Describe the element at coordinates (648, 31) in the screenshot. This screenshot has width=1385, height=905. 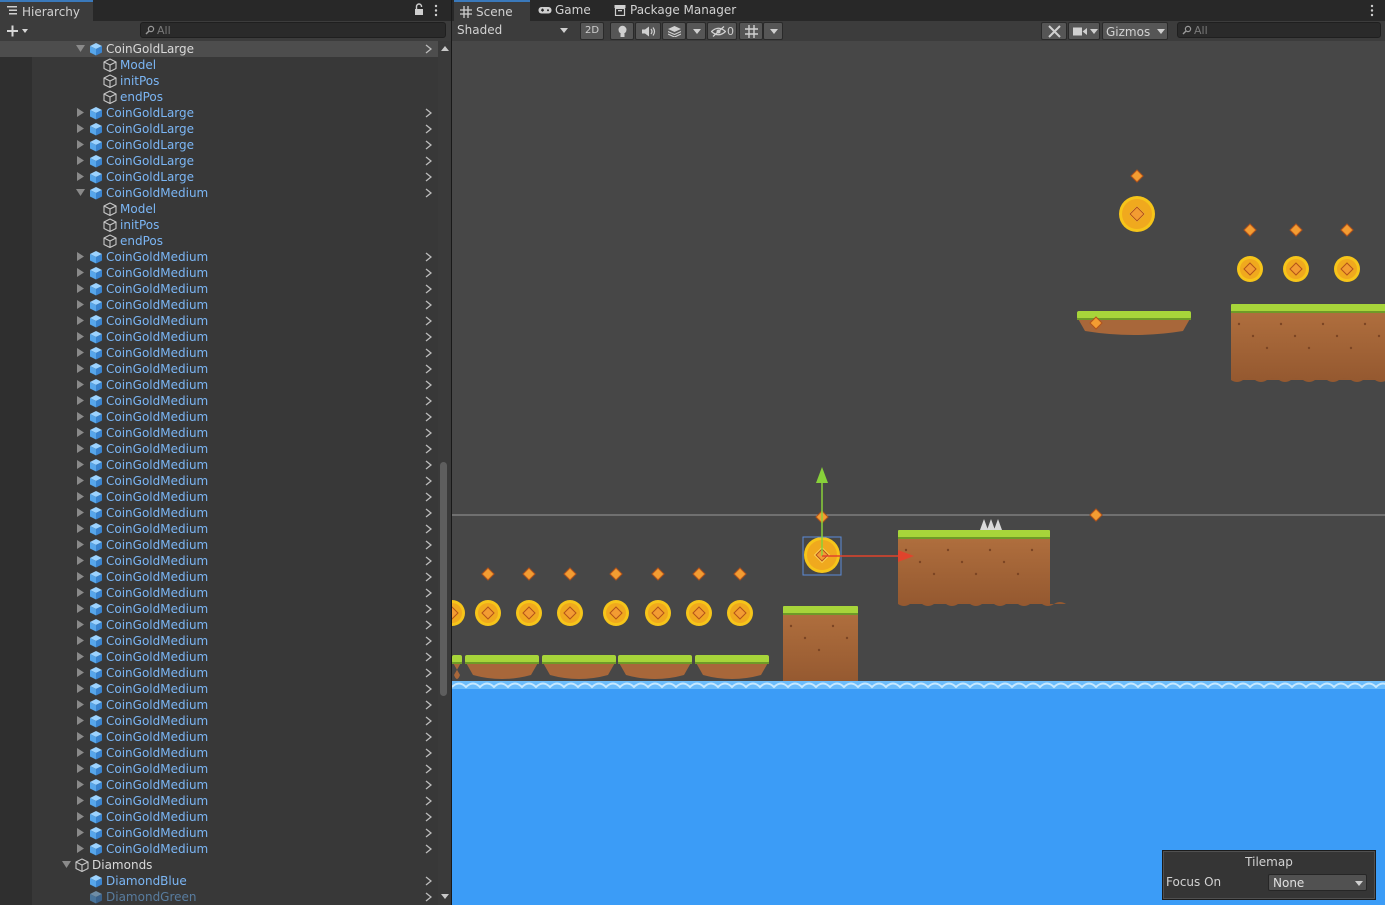
I see `audio-toggle-button` at that location.